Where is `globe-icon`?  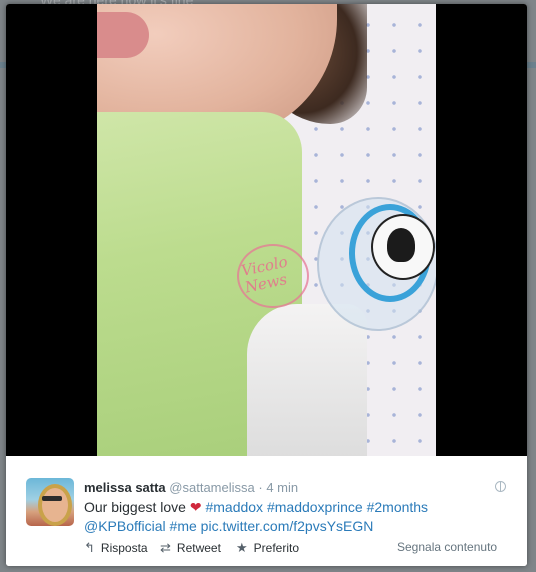 globe-icon is located at coordinates (500, 486).